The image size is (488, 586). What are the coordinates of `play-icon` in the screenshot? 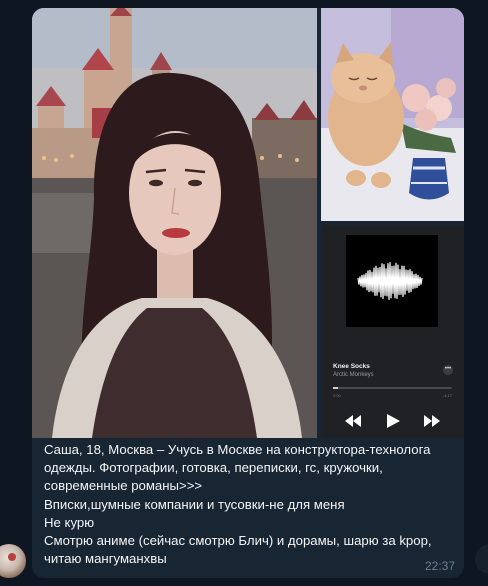 It's located at (393, 421).